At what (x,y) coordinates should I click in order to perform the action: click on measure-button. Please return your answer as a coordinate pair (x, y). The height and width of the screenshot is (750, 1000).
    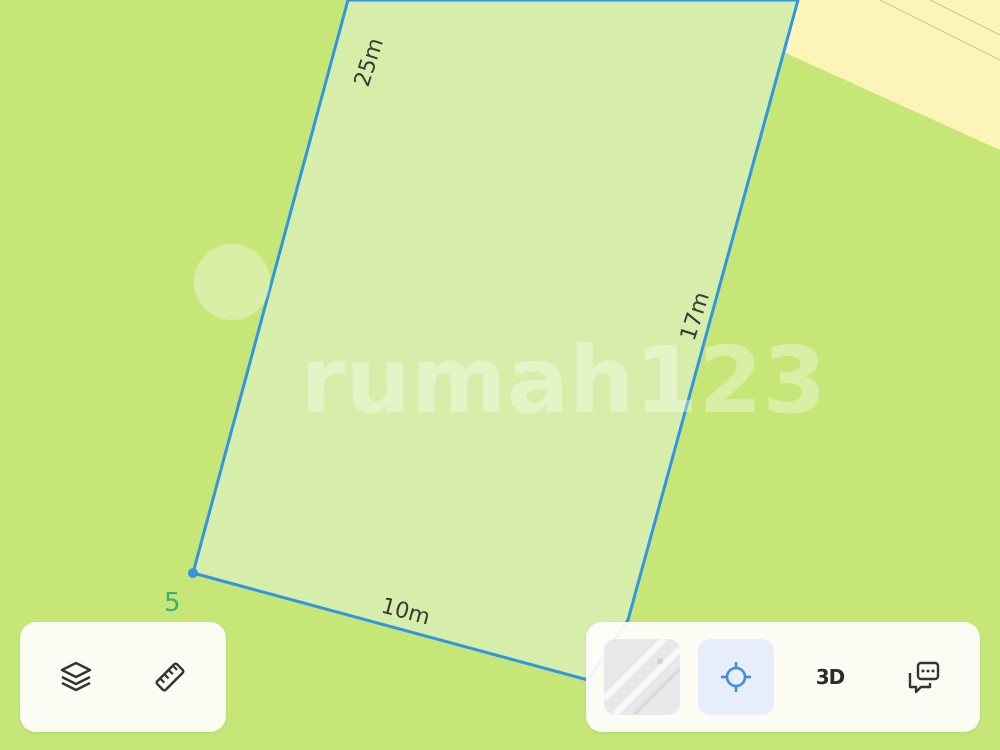
    Looking at the image, I should click on (170, 677).